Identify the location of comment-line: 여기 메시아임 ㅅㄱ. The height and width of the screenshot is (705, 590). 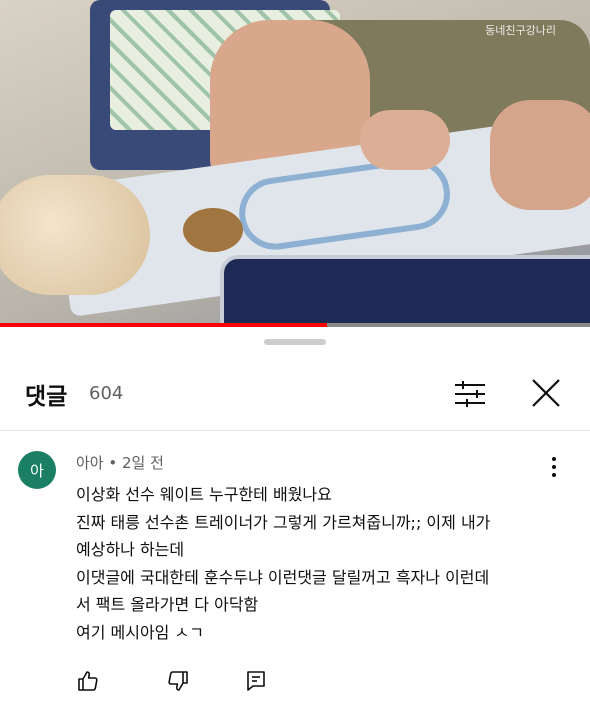
(140, 632).